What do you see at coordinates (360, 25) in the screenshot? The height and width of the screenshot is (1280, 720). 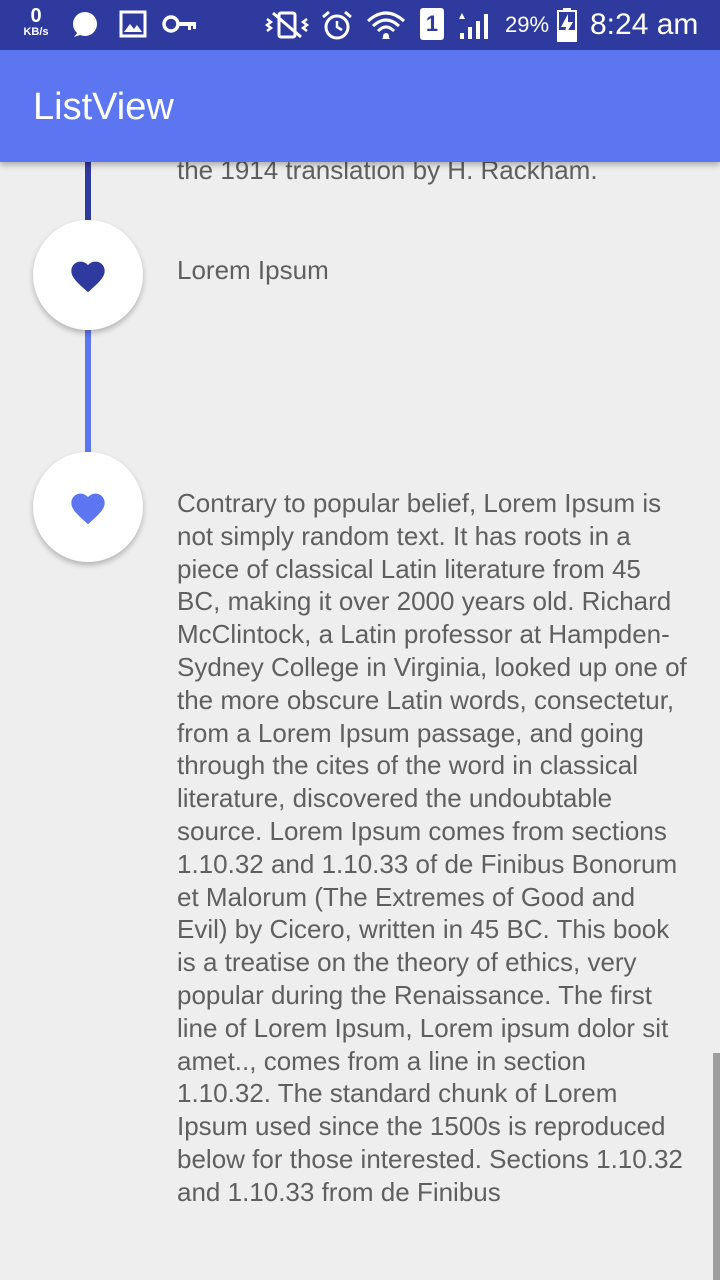 I see `status-bar: 0 KB/s 1 29% 8:24 am` at bounding box center [360, 25].